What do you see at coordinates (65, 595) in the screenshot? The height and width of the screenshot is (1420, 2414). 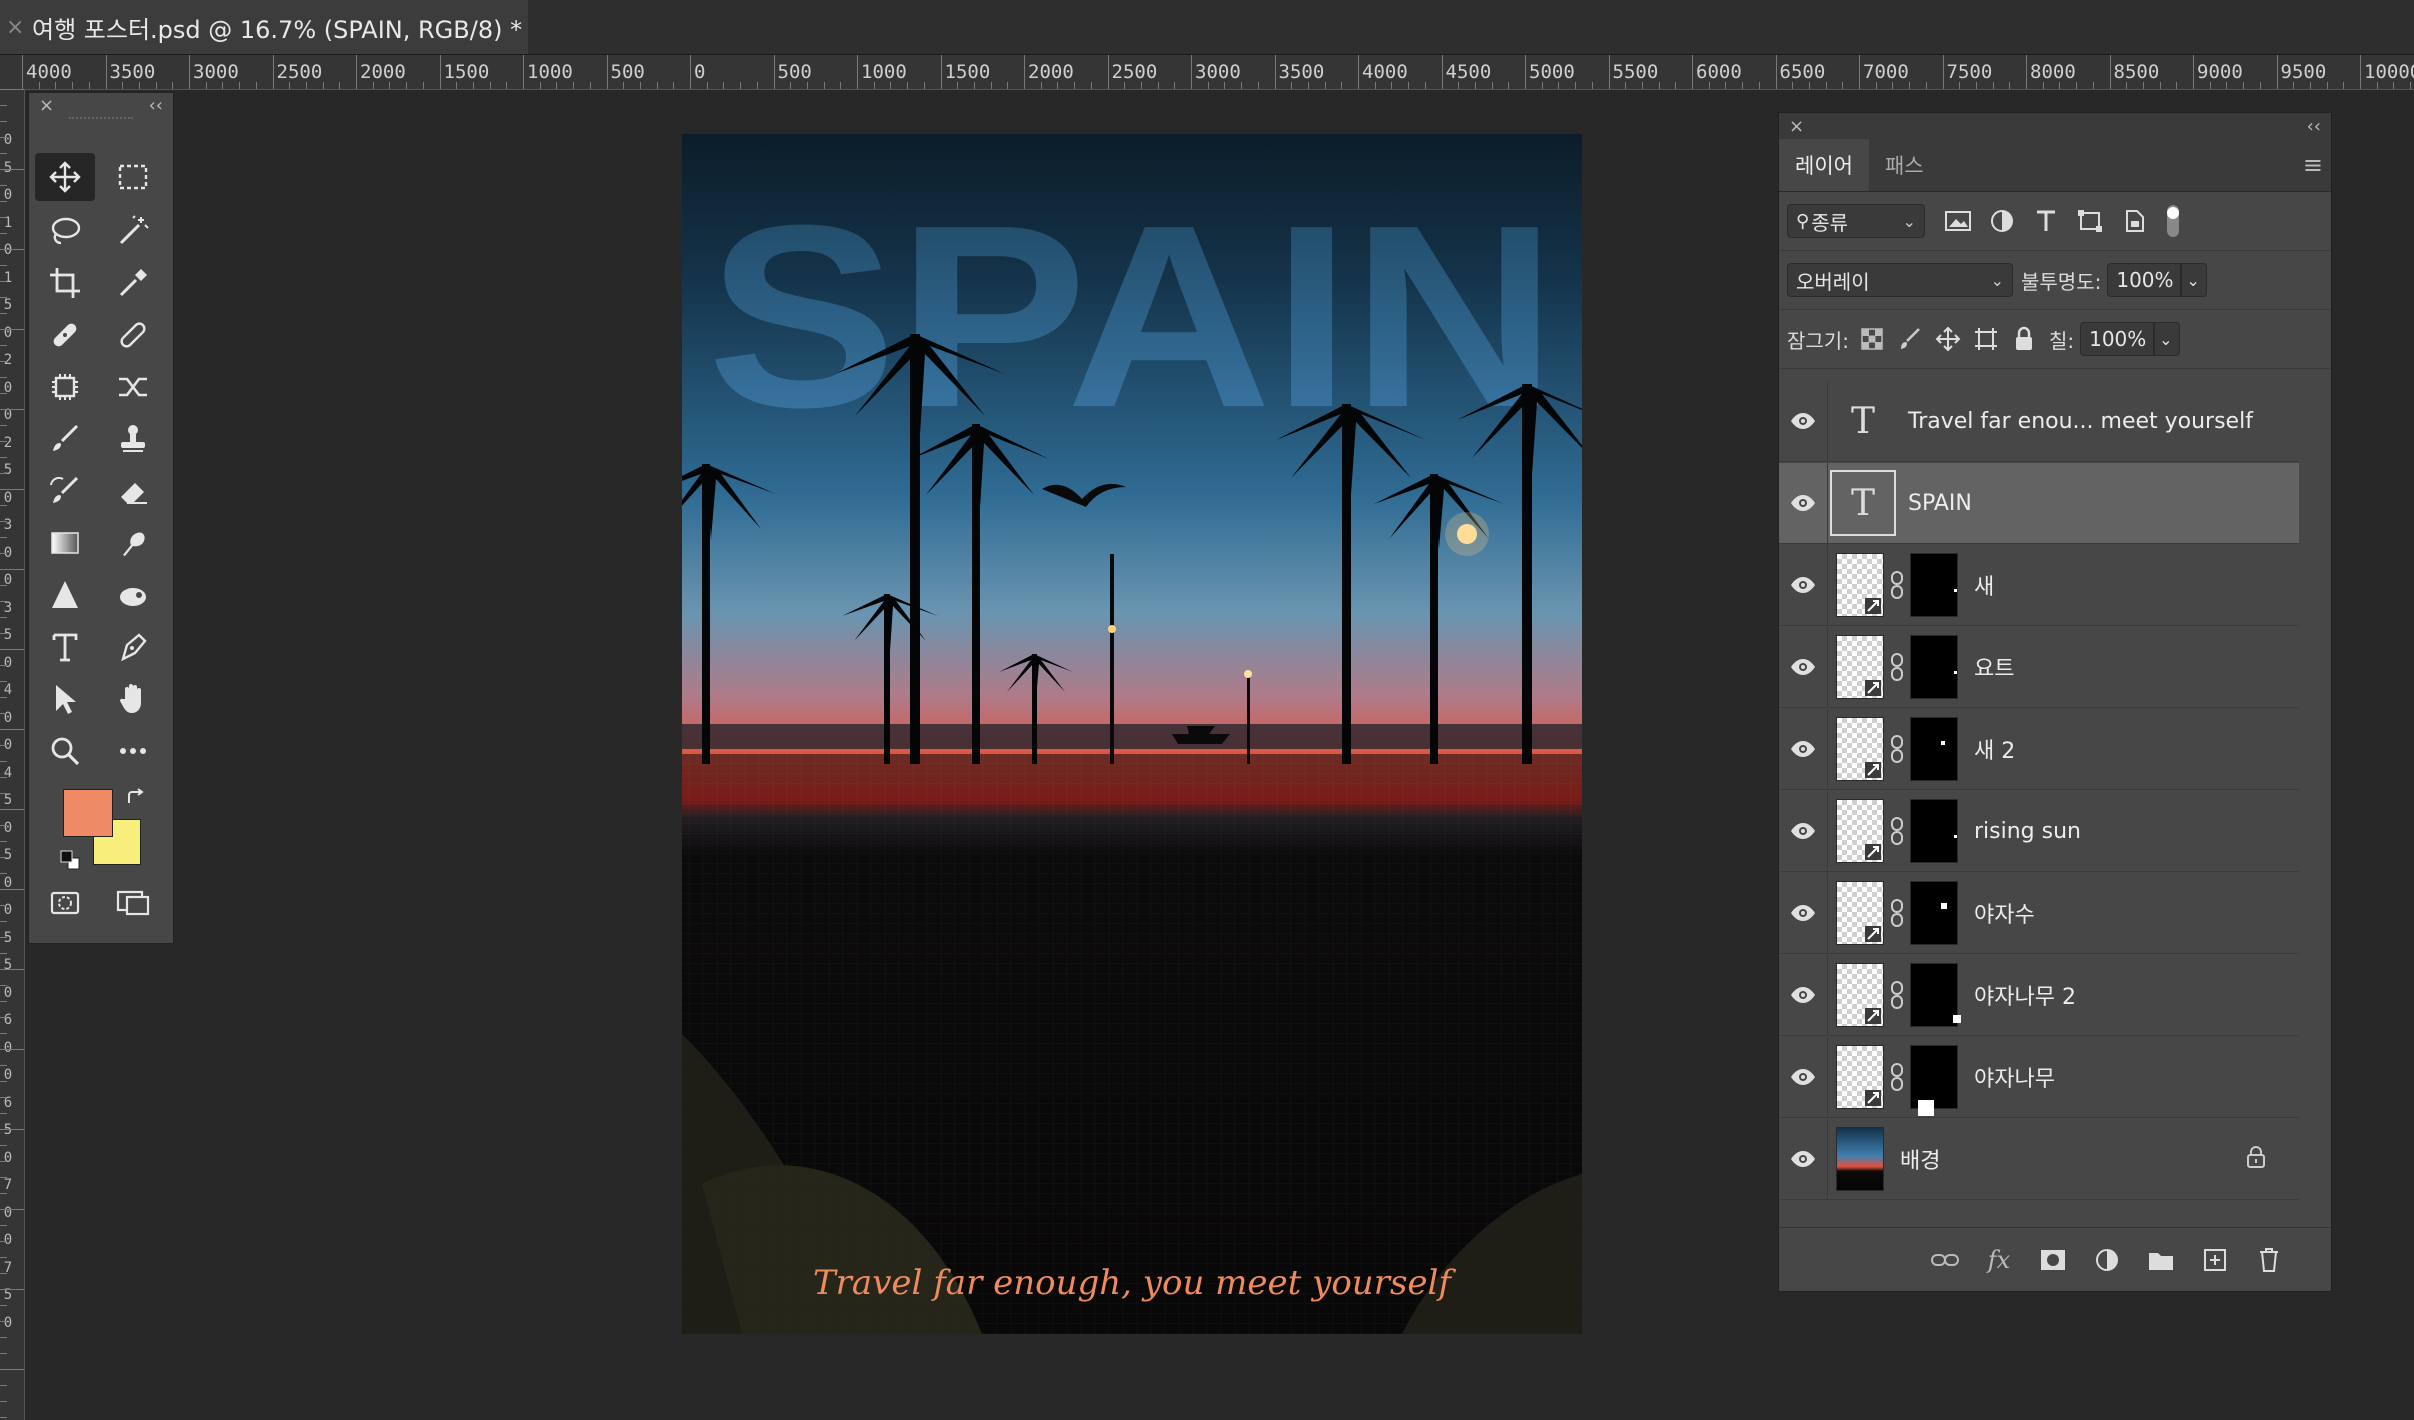 I see `sharpen-tool` at bounding box center [65, 595].